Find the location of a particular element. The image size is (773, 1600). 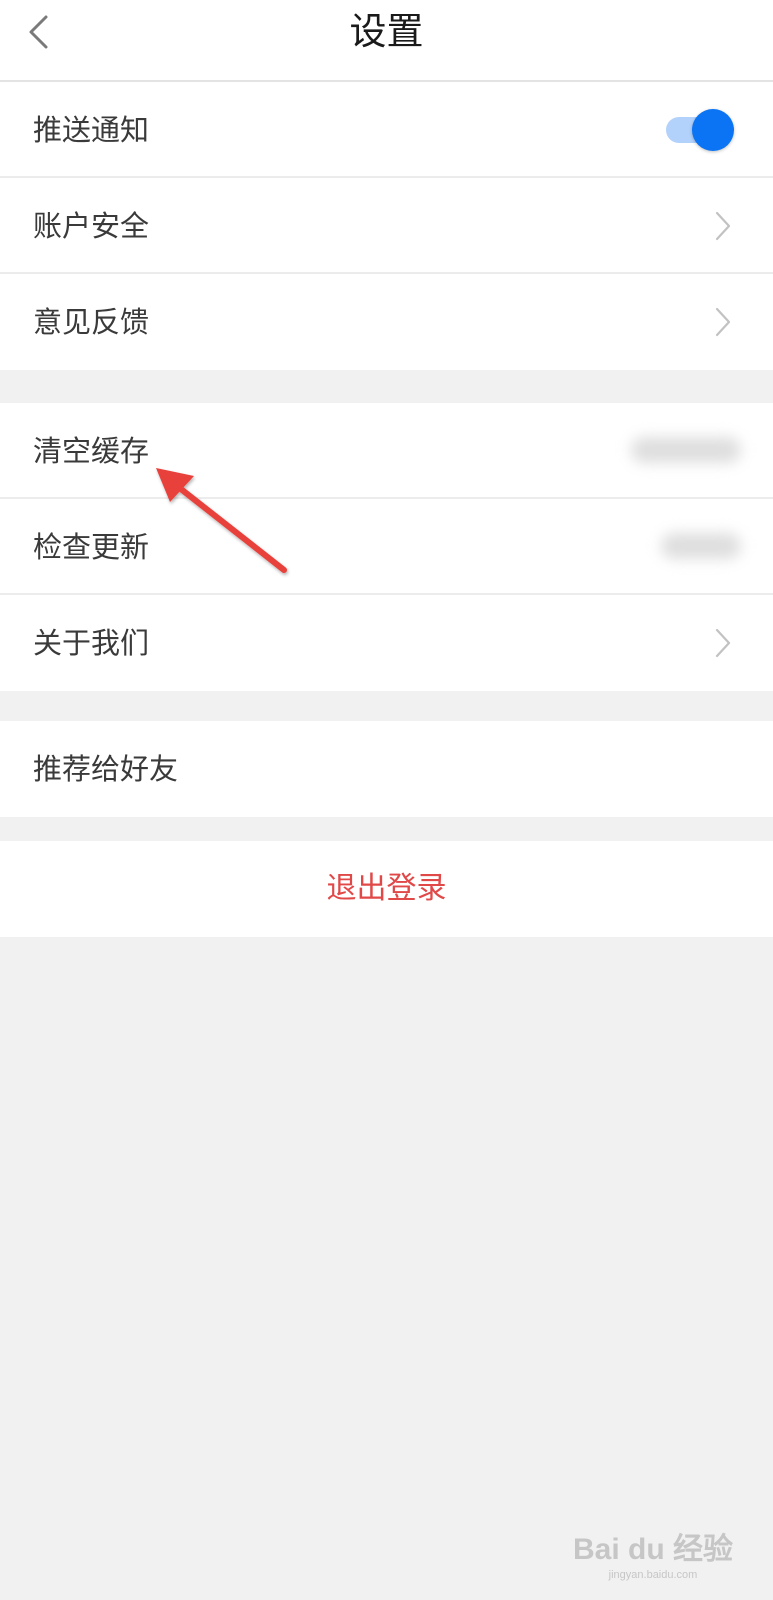

top-nav-bar: 设置 is located at coordinates (386, 41).